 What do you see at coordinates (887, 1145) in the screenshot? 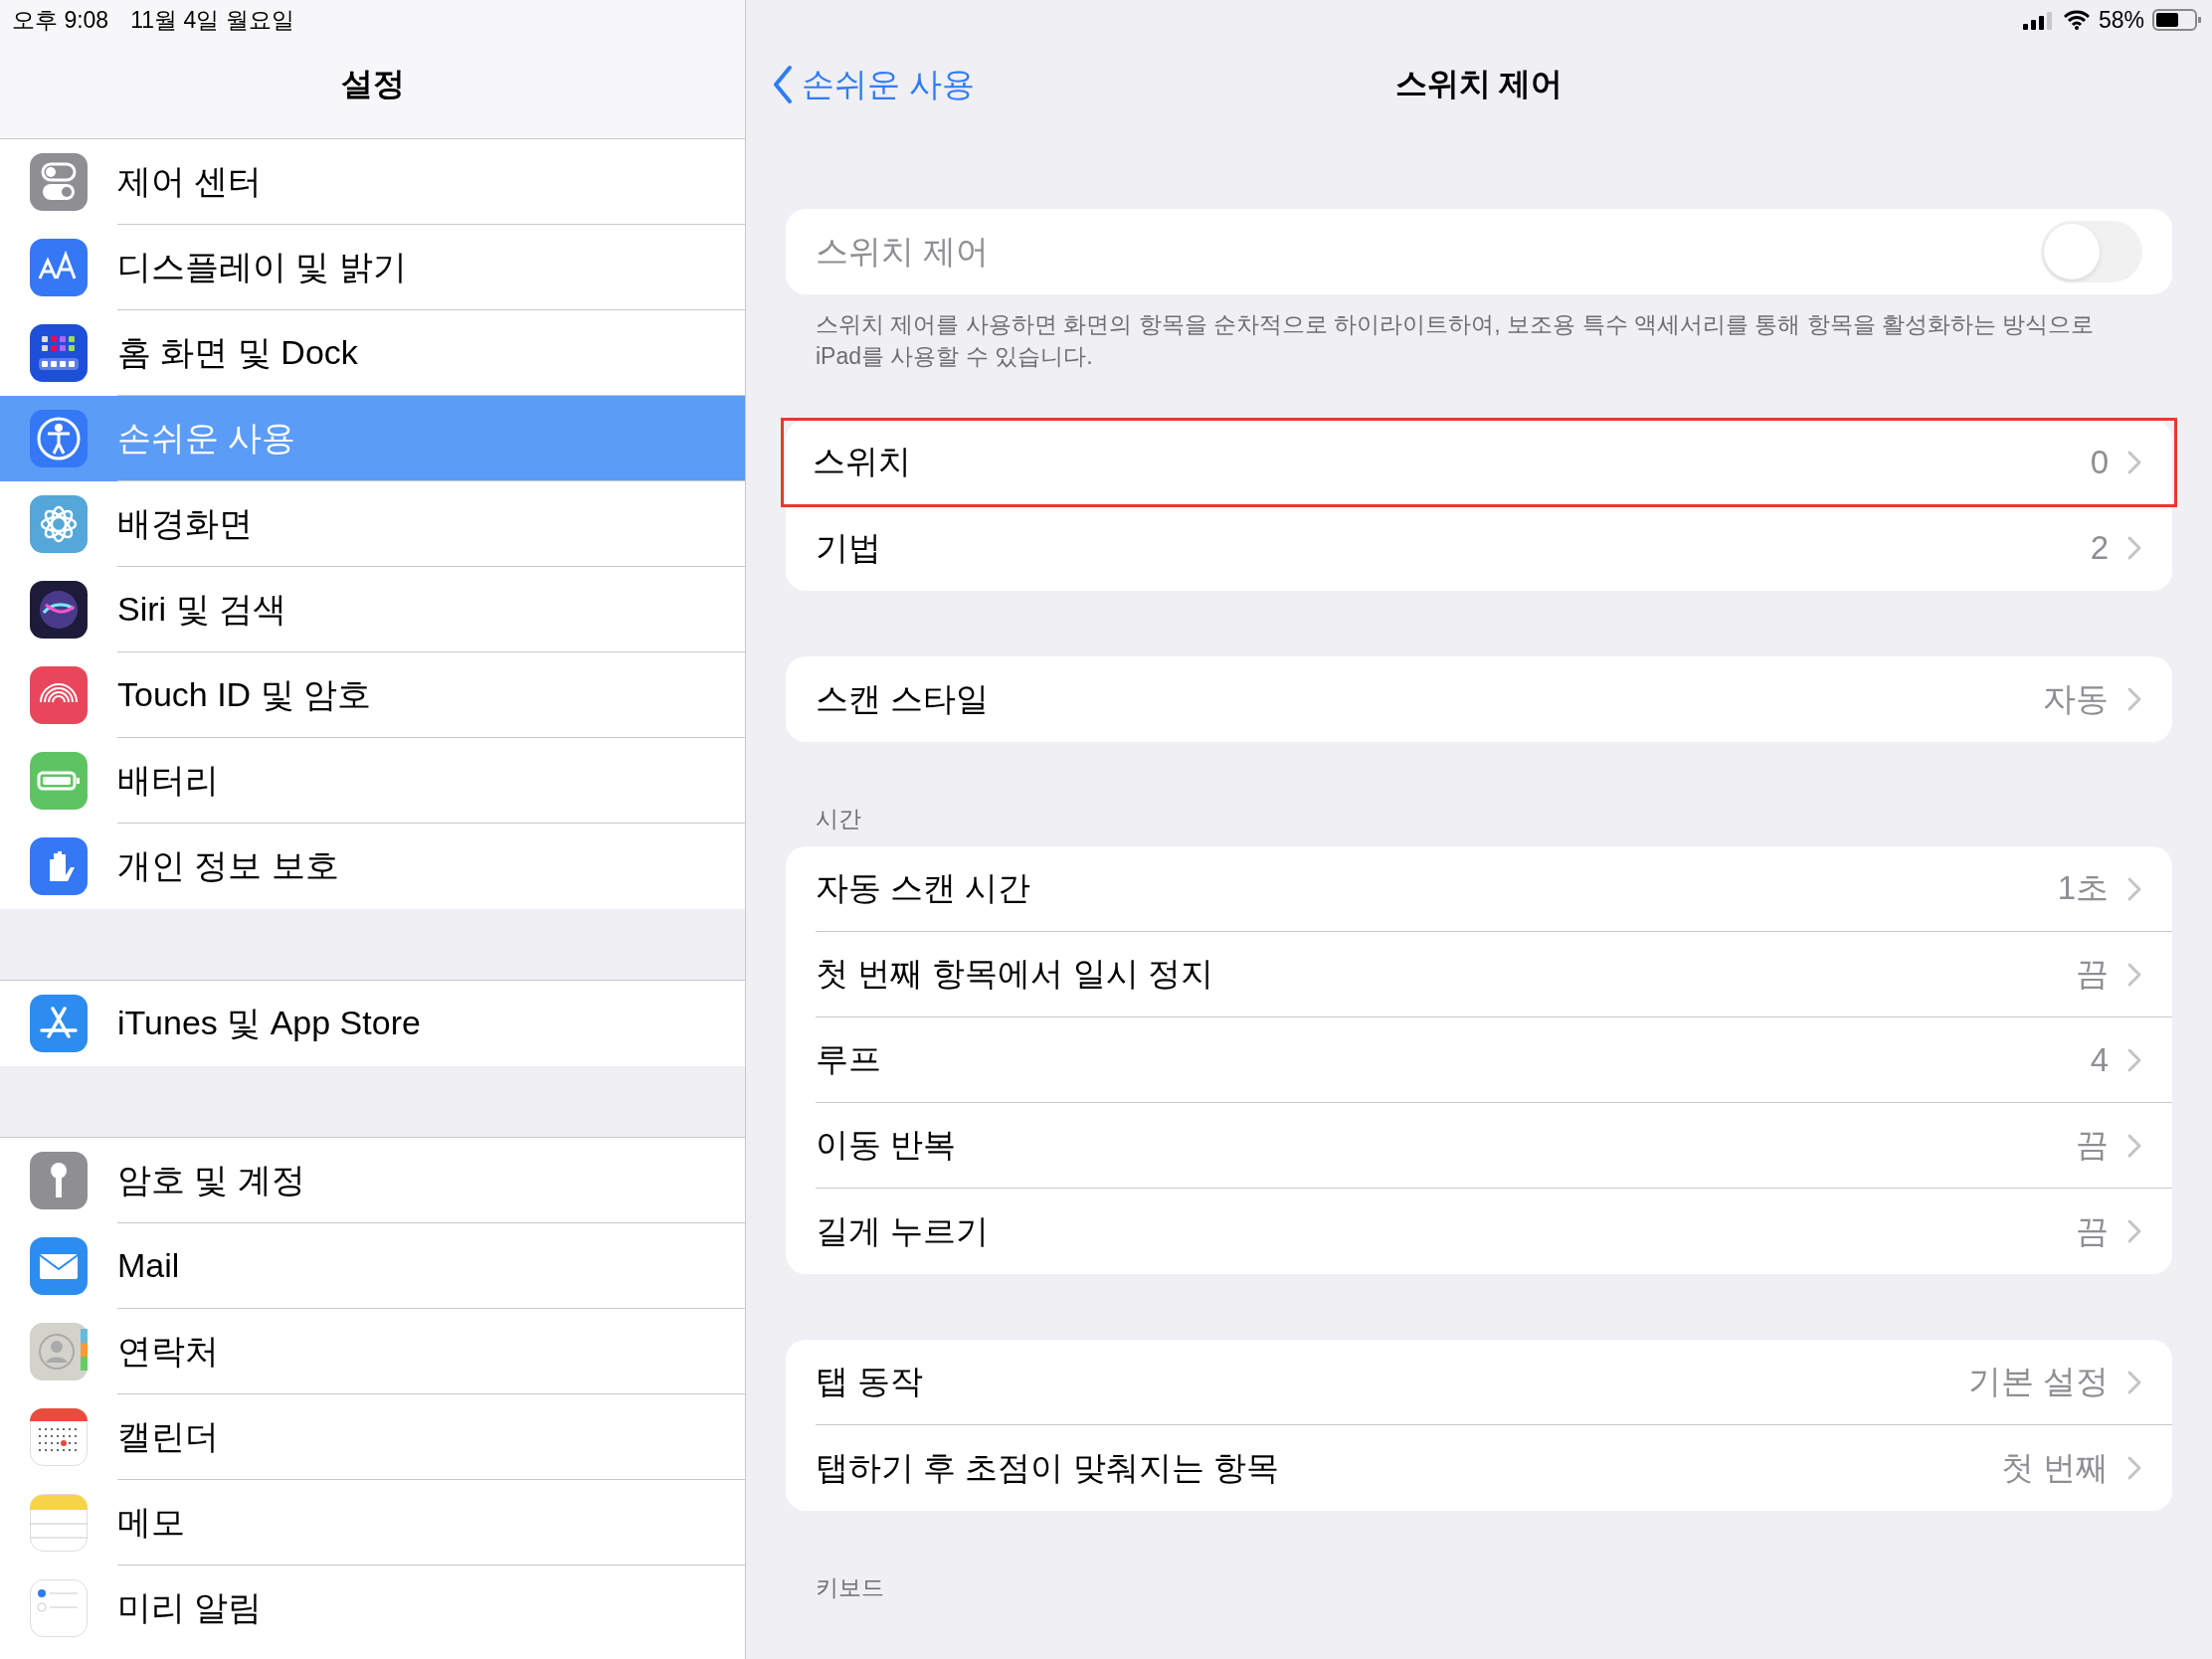
I see `row-label: 이동 반복` at bounding box center [887, 1145].